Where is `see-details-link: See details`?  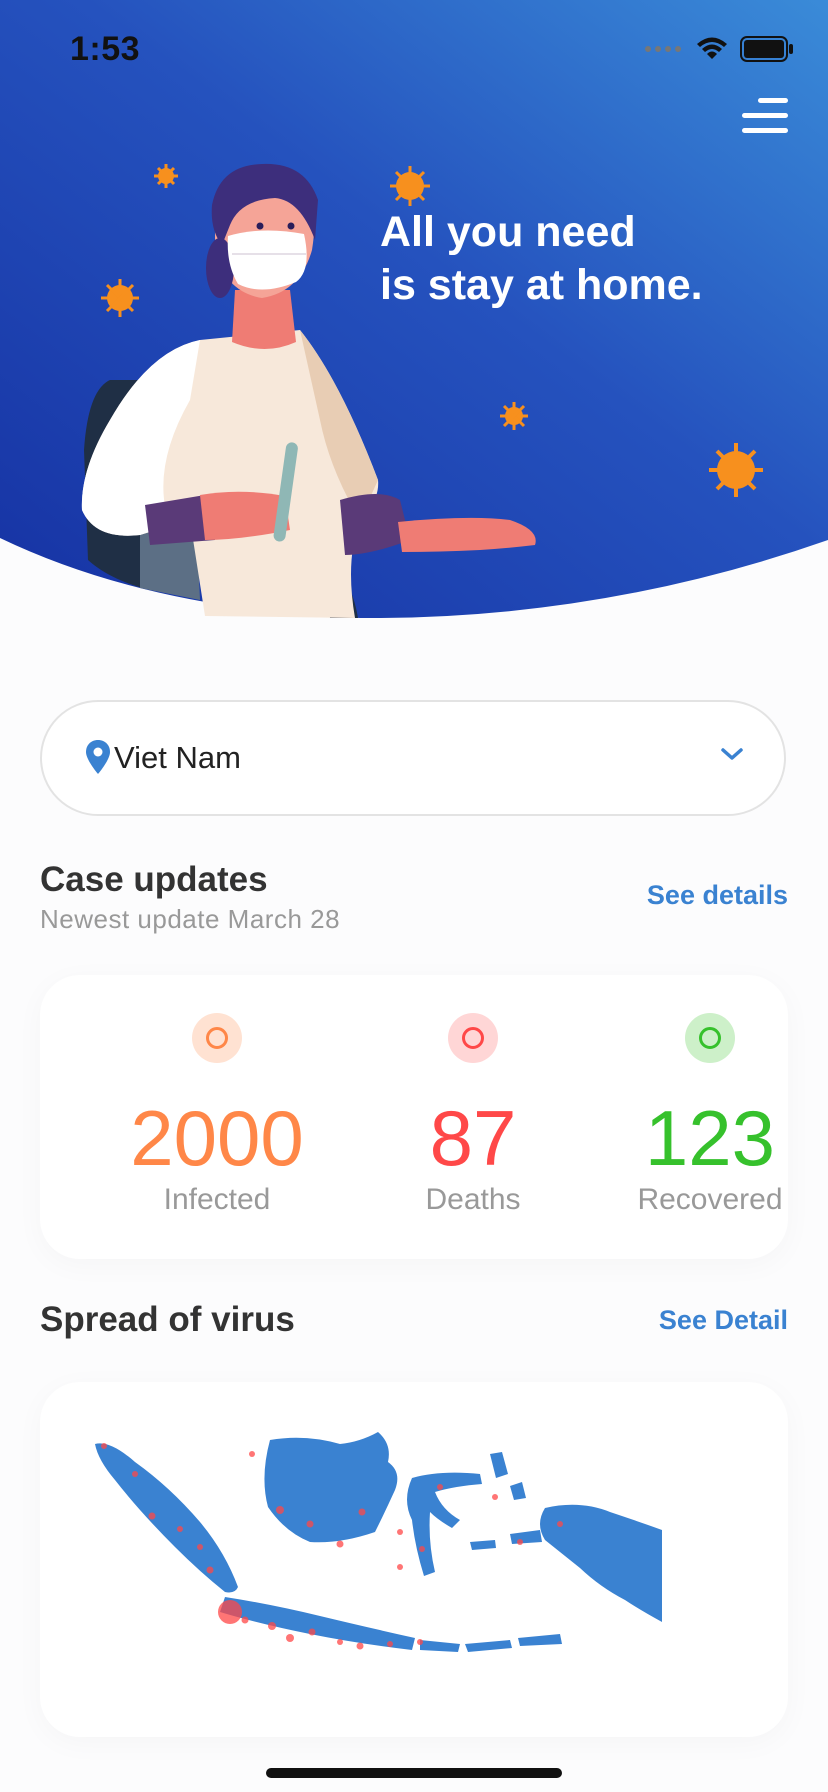 see-details-link: See details is located at coordinates (717, 895).